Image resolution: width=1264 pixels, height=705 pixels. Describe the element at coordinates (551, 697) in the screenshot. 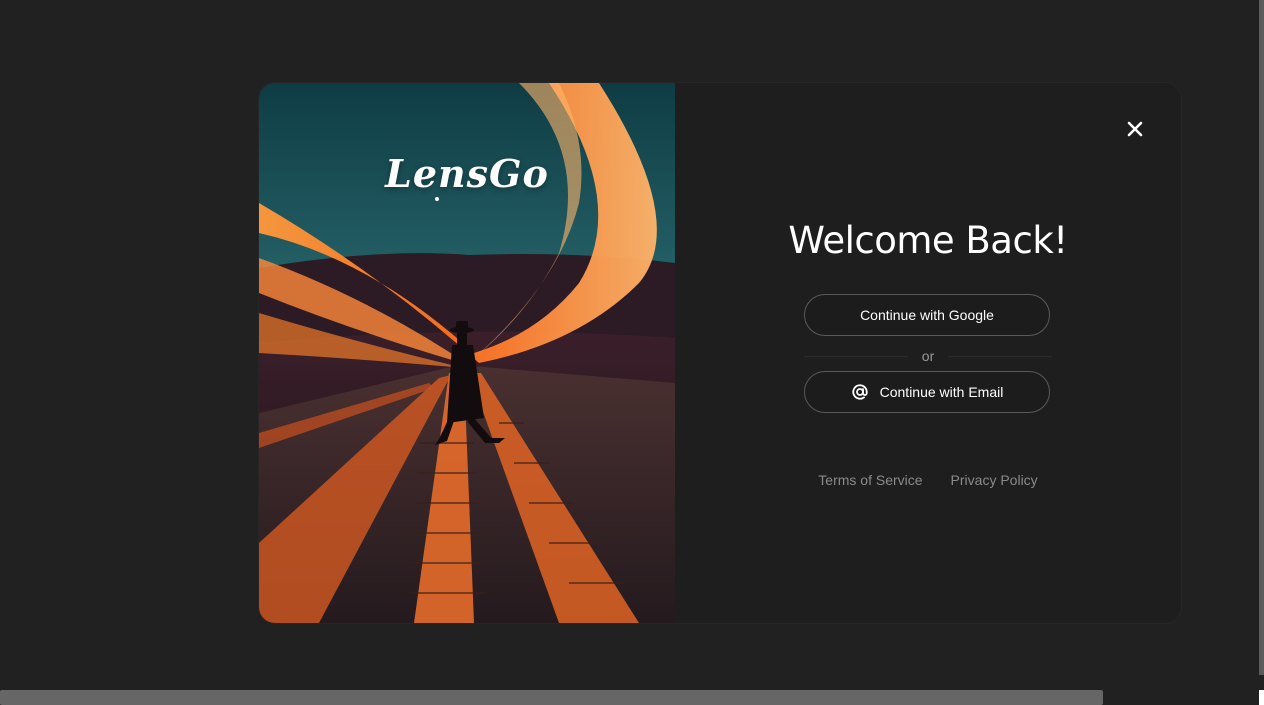

I see `horizontal-scrollbar` at that location.